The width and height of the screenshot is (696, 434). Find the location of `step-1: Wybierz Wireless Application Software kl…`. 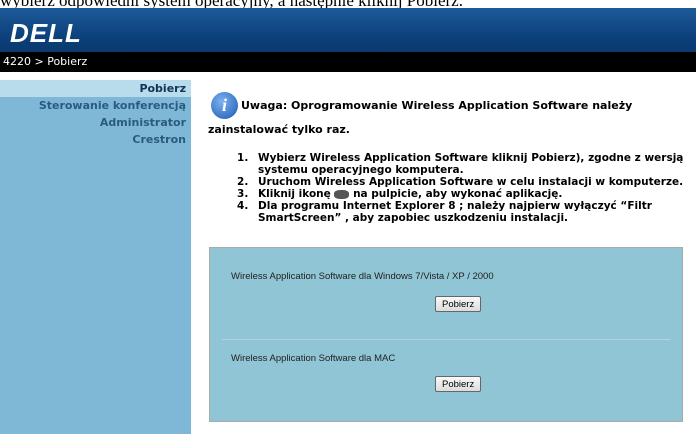

step-1: Wybierz Wireless Application Software kl… is located at coordinates (468, 164).